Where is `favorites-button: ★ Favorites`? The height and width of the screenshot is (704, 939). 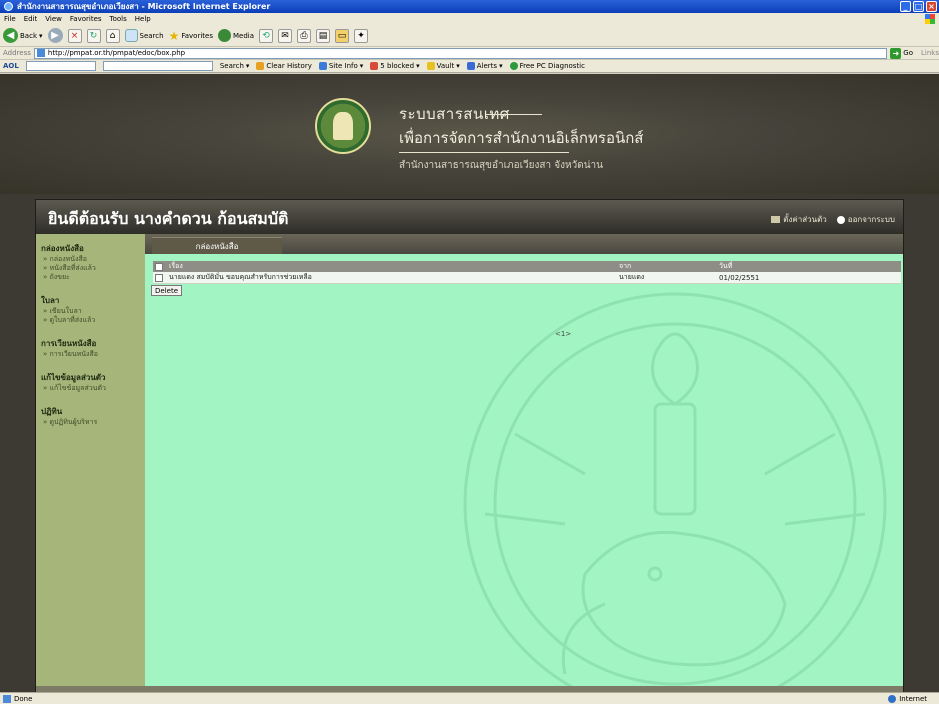
favorites-button: ★ Favorites is located at coordinates (191, 36).